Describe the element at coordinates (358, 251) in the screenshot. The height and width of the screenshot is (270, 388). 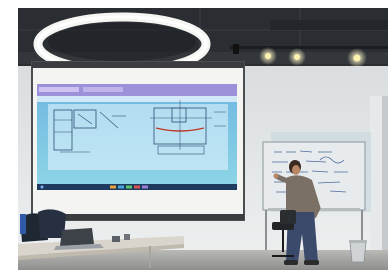
I see `trash-bin` at that location.